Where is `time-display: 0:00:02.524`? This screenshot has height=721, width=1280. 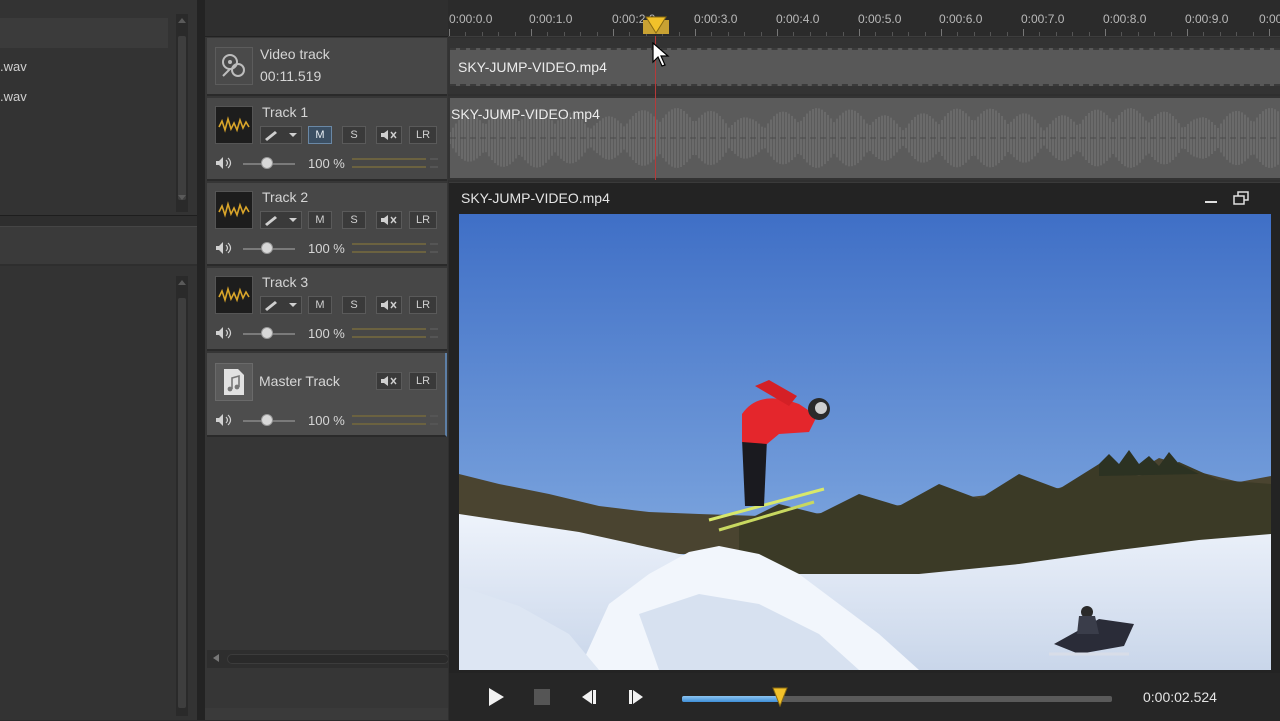 time-display: 0:00:02.524 is located at coordinates (1180, 697).